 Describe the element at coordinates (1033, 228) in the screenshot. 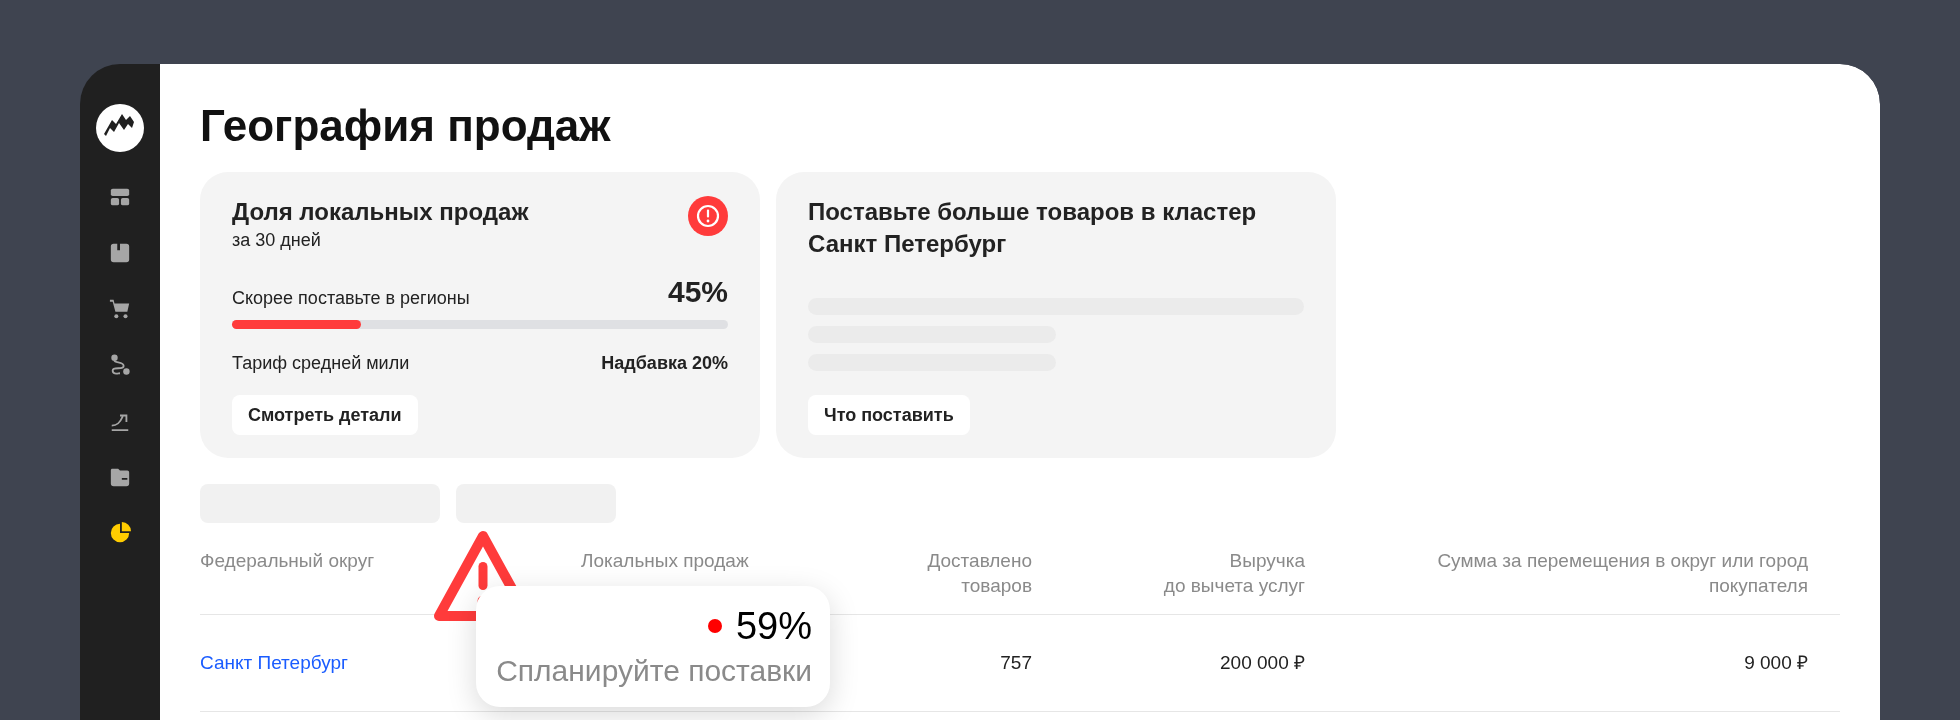

I see `card-title: Поставьте больше товаров в кластер Санкт Петербург` at that location.